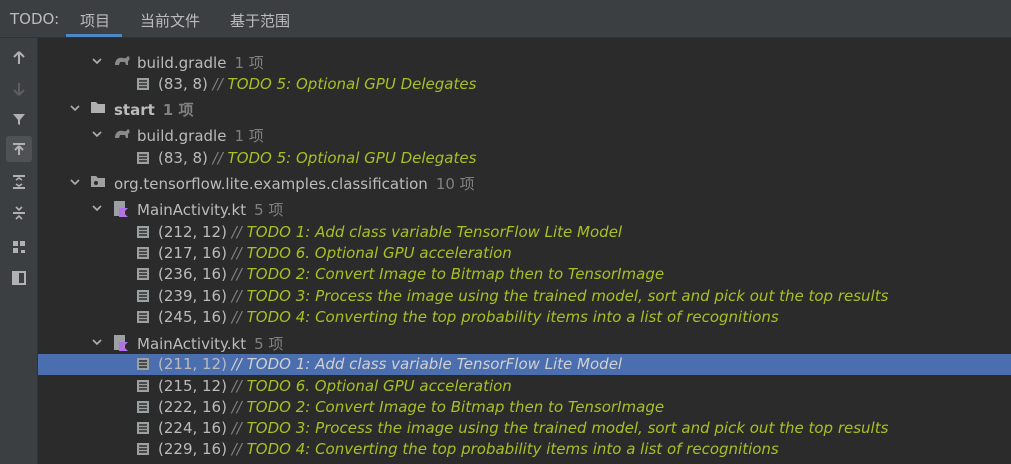  I want to click on filter-icon, so click(19, 119).